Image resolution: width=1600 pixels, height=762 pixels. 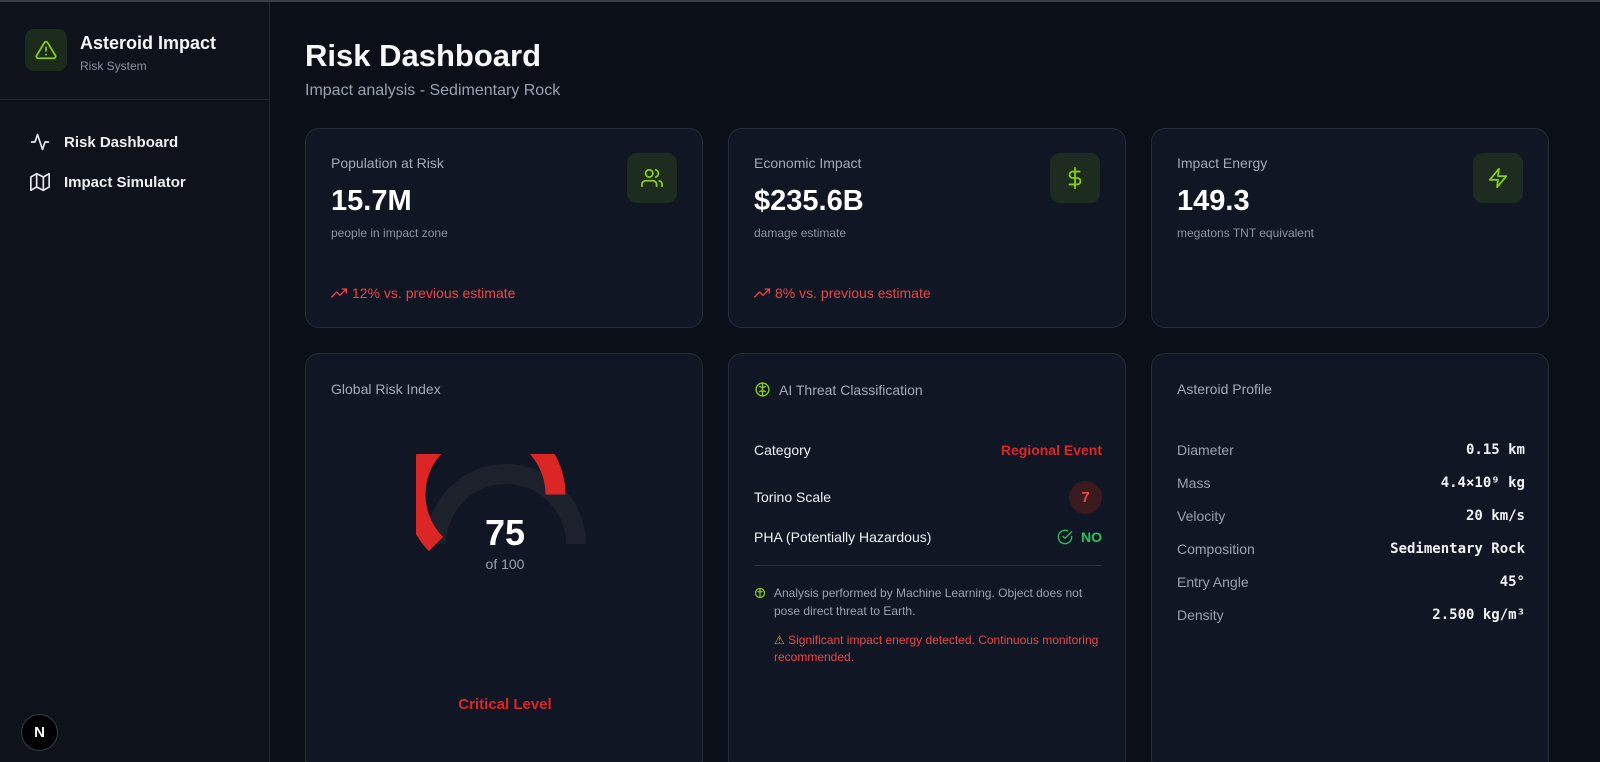 What do you see at coordinates (1351, 582) in the screenshot?
I see `profile-row: Entry Angle 45°` at bounding box center [1351, 582].